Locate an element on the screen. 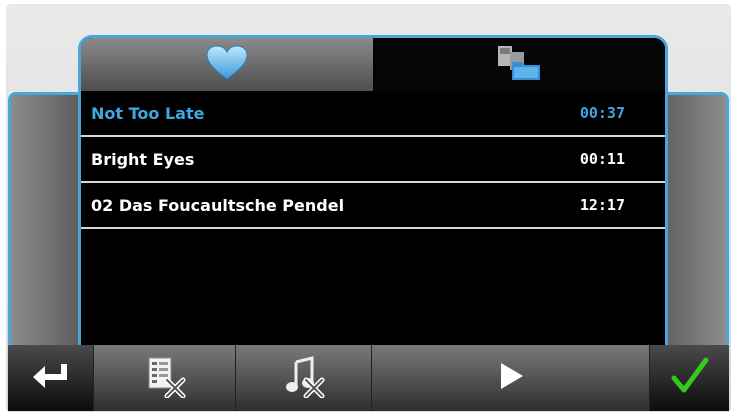 This screenshot has width=737, height=415. track-row: Bright Eyes 00:11 is located at coordinates (373, 160).